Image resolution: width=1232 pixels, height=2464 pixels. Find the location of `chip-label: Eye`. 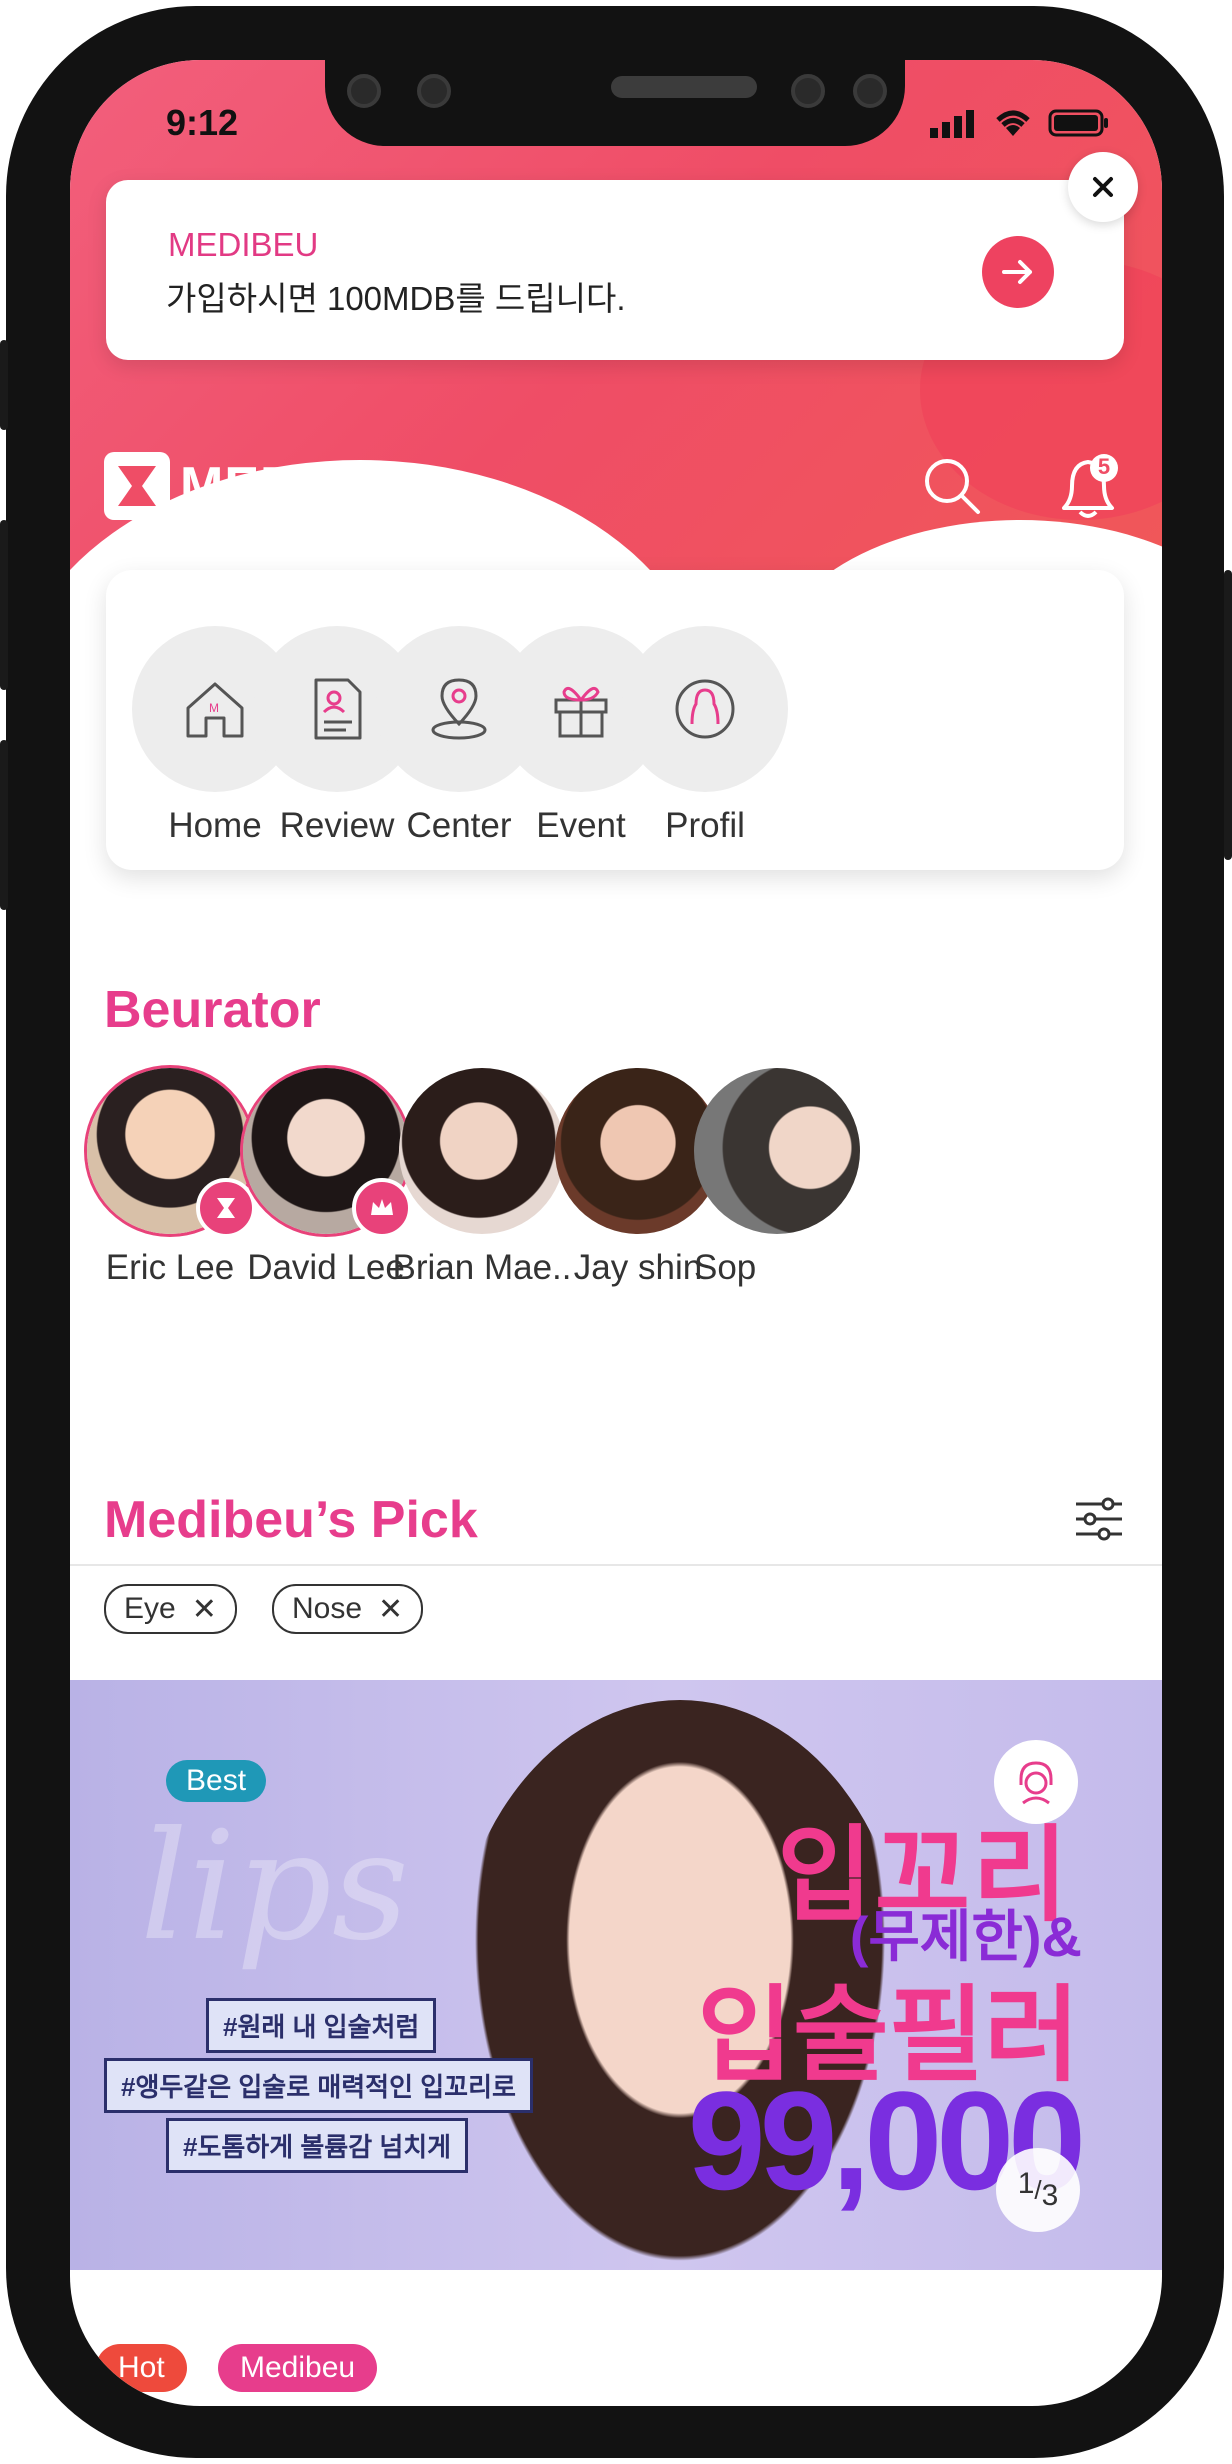

chip-label: Eye is located at coordinates (150, 1608).